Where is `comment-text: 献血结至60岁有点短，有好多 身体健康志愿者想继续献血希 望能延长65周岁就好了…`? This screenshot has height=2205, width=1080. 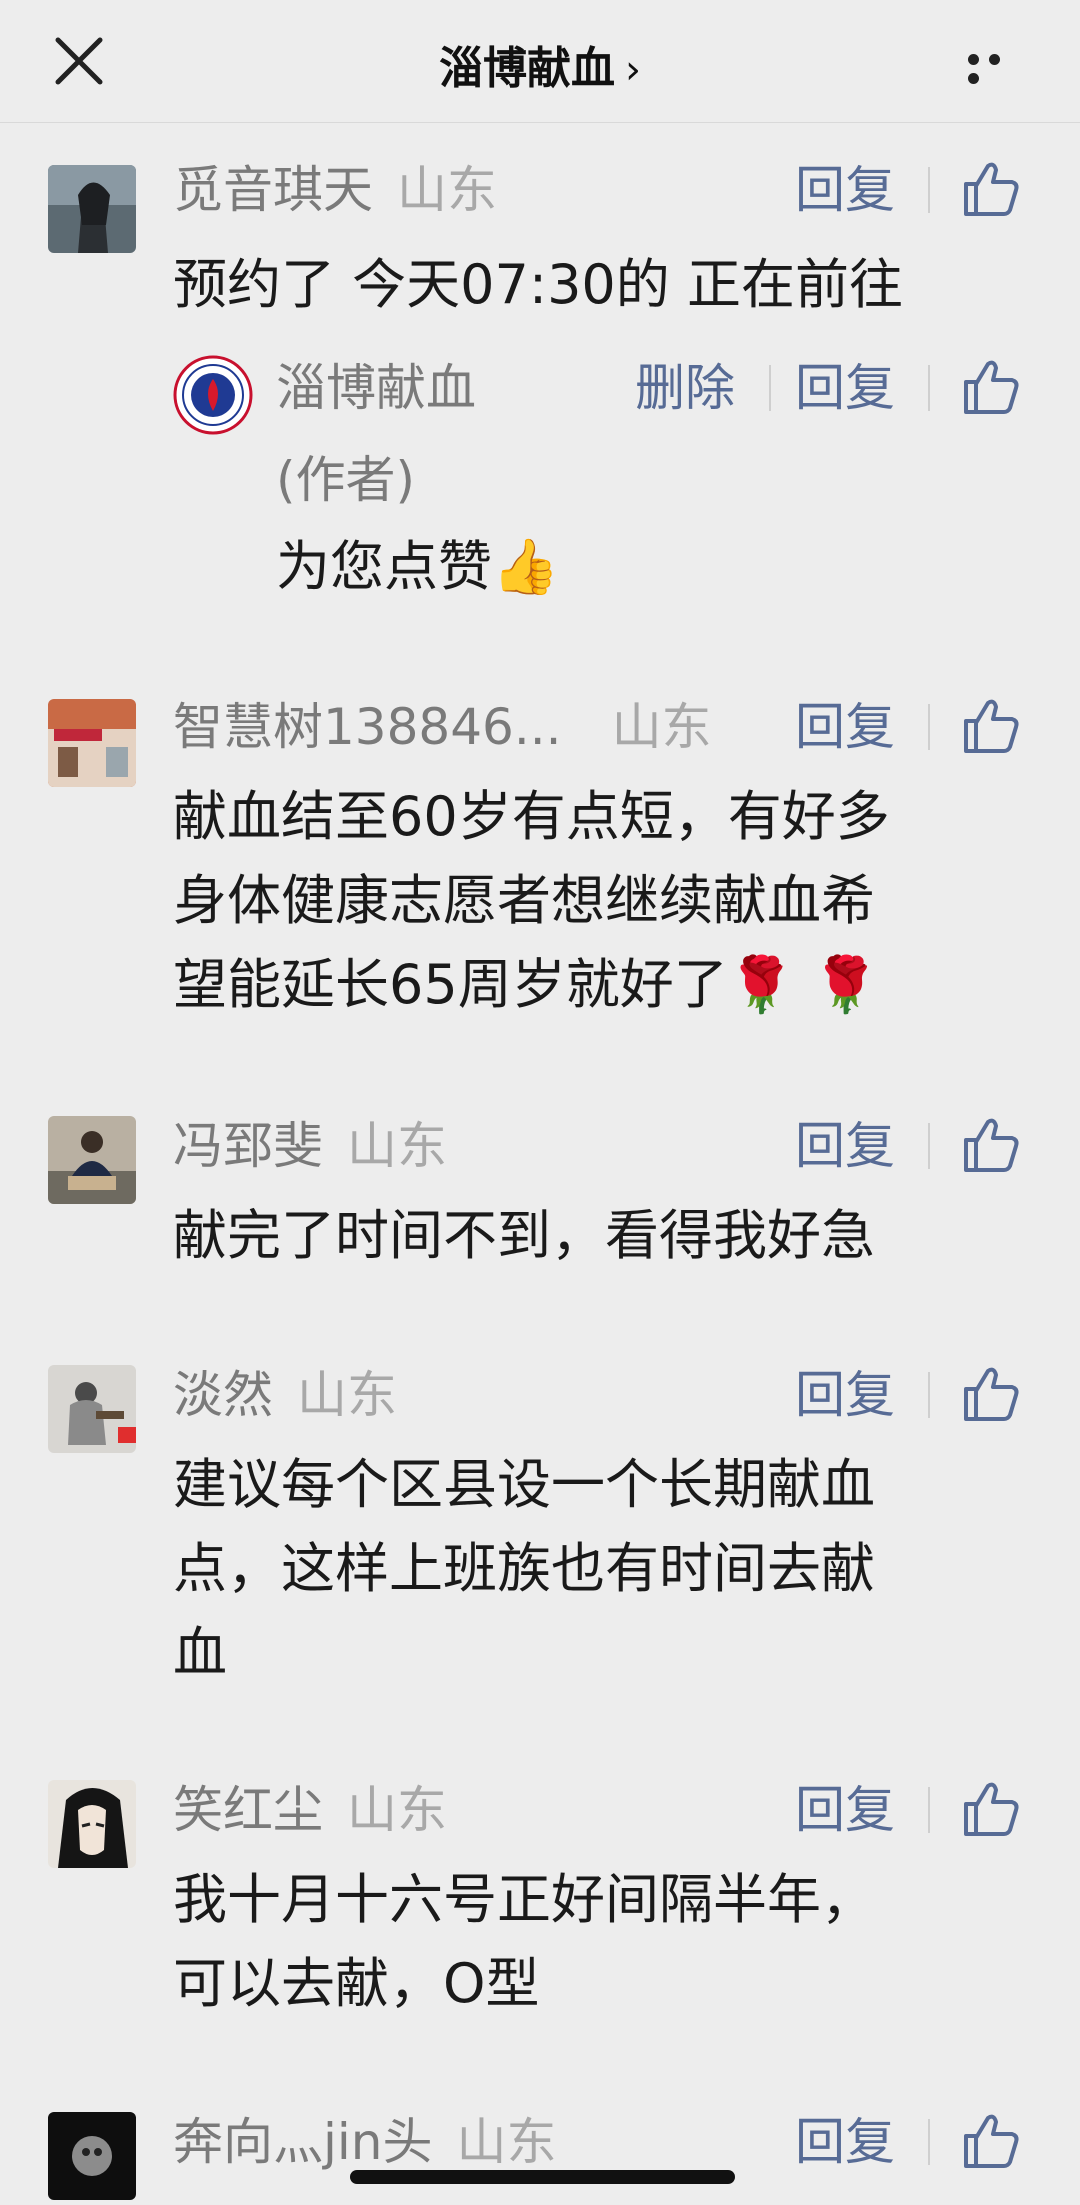
comment-text: 献血结至60岁有点短，有好多 身体健康志愿者想继续献血希 望能延长65周岁就好了… is located at coordinates (603, 901).